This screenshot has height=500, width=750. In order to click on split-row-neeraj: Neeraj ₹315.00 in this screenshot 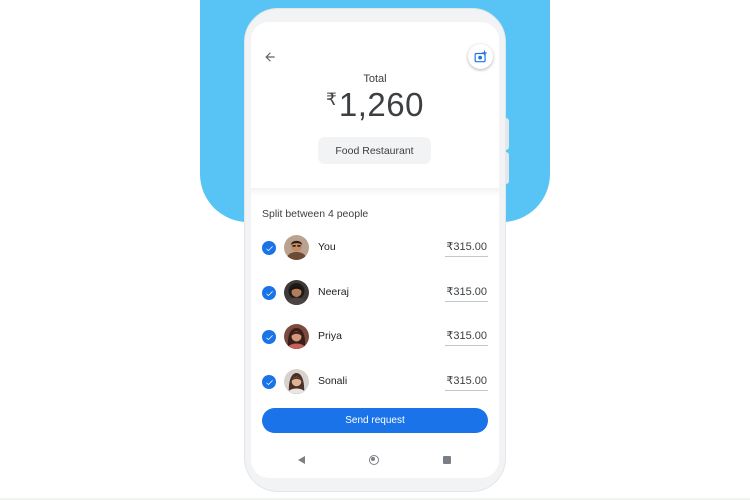, I will do `click(375, 293)`.